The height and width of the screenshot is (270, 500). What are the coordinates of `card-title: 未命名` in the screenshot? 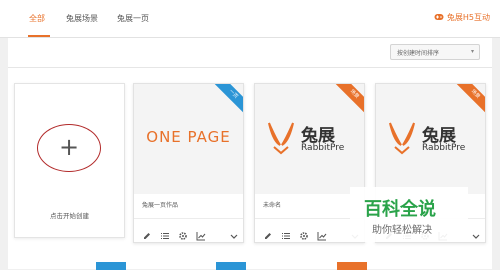 It's located at (272, 204).